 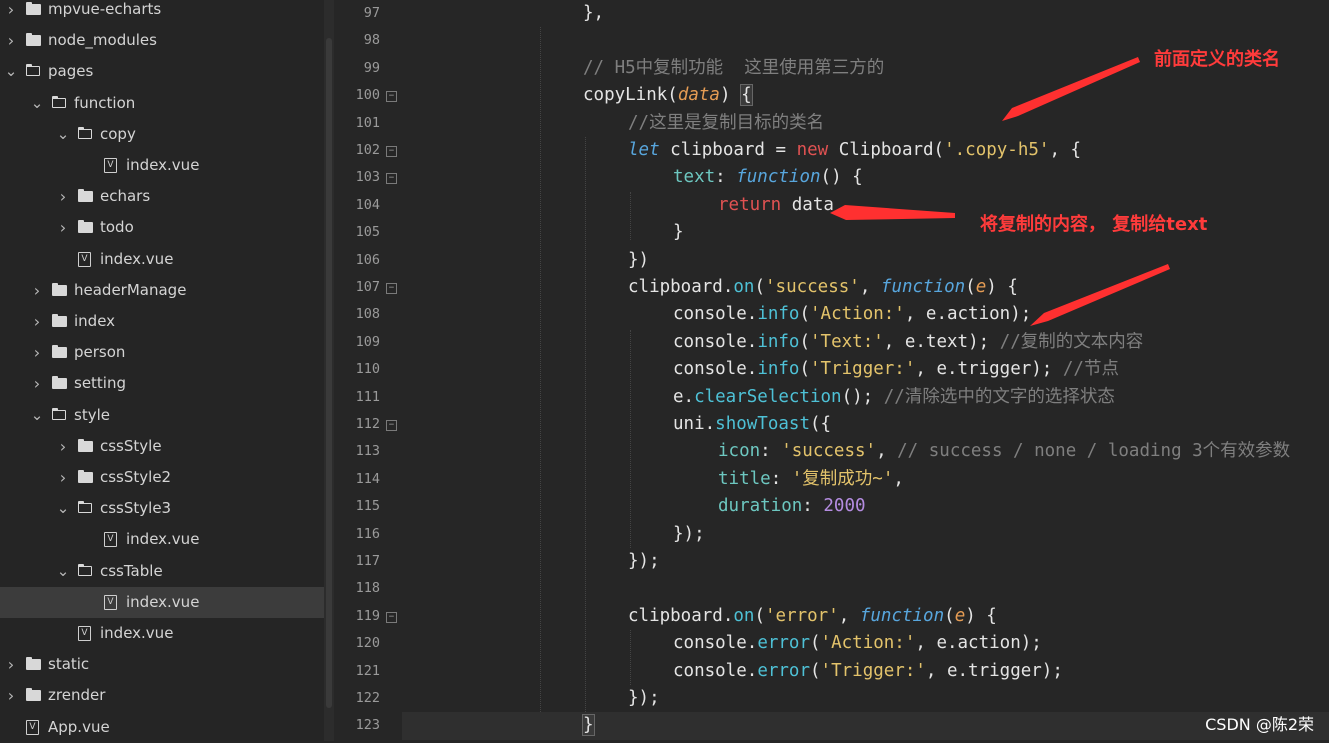 I want to click on watermark: CSDN @陈2荣, so click(x=1259, y=724).